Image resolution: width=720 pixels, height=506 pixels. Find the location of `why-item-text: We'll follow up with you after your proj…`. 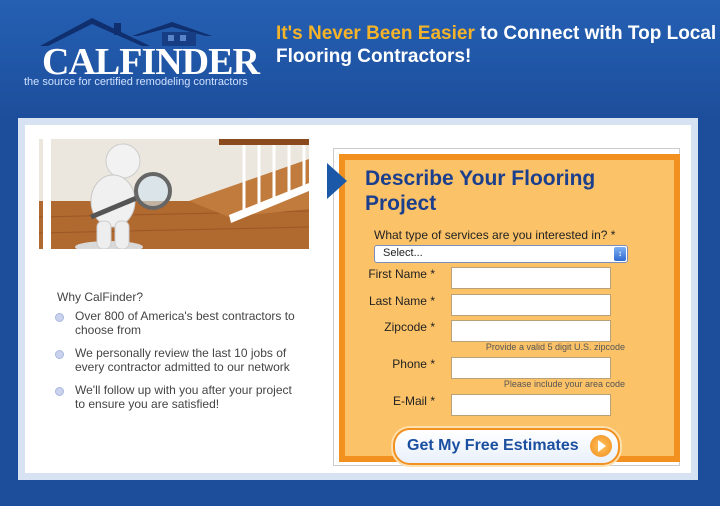

why-item-text: We'll follow up with you after your proj… is located at coordinates (183, 397).